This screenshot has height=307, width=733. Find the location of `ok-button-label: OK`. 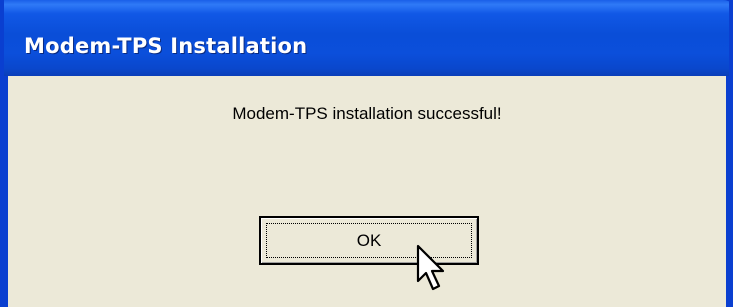

ok-button-label: OK is located at coordinates (369, 240).